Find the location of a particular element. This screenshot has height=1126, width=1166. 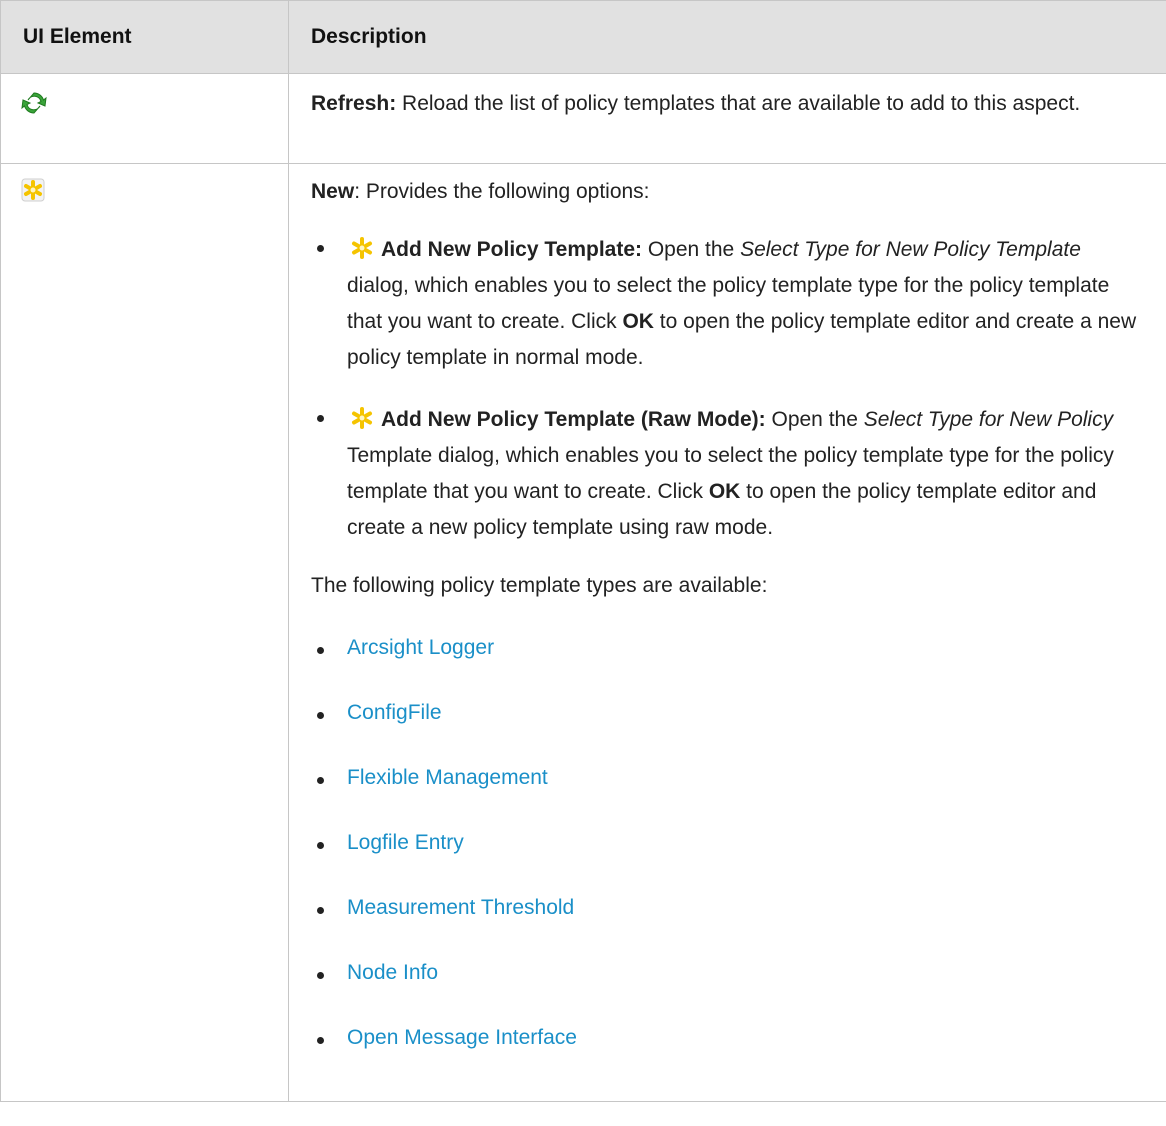

refresh-element-cell is located at coordinates (144, 118).